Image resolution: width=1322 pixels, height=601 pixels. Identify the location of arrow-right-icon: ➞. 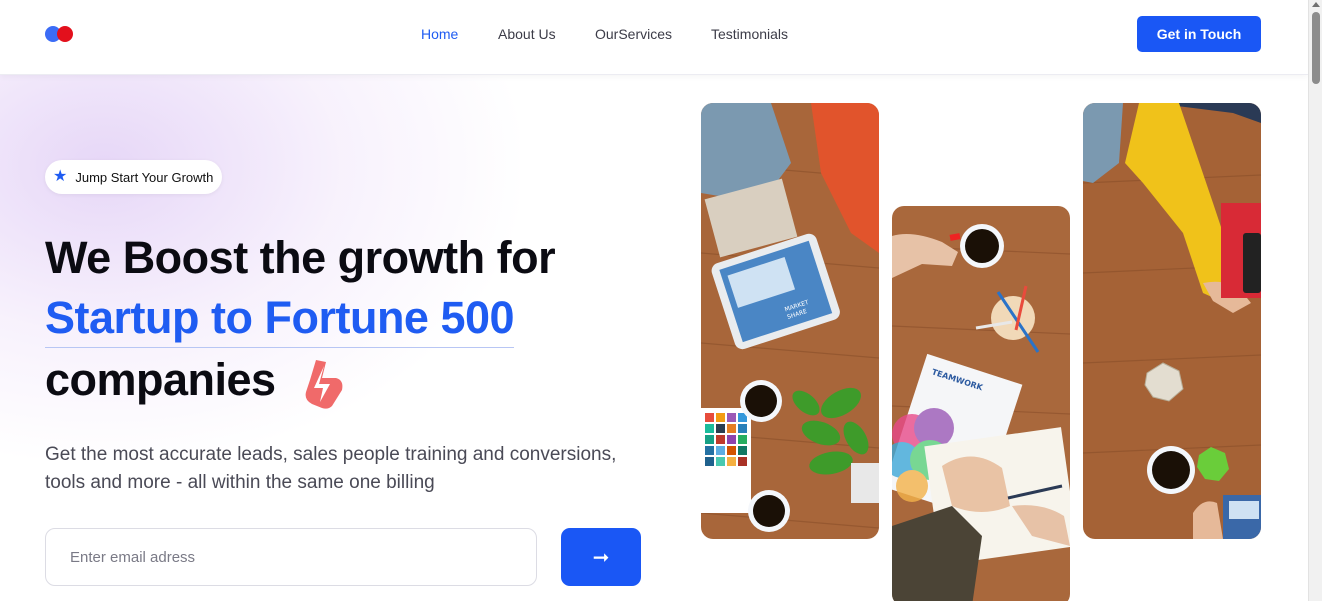
(601, 557).